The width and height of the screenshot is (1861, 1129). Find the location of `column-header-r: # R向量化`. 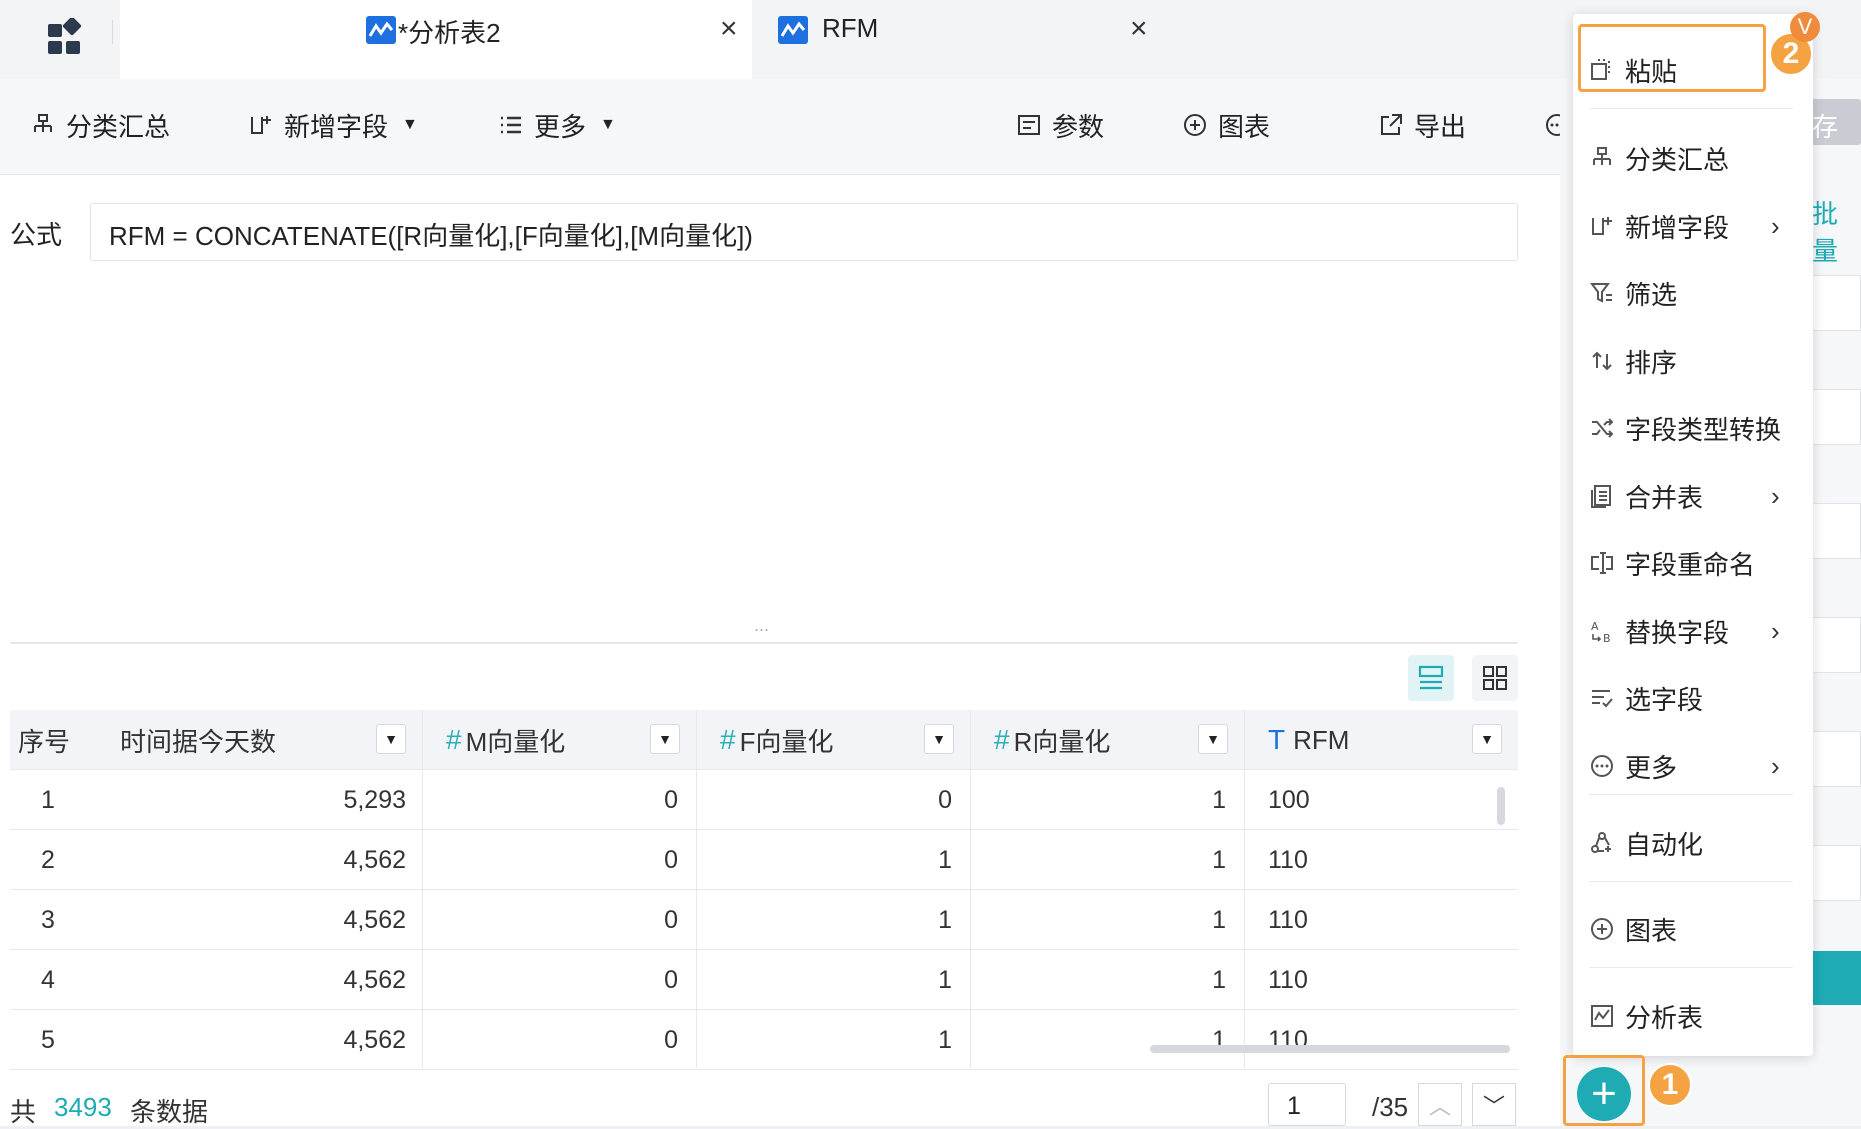

column-header-r: # R向量化 is located at coordinates (1052, 740).